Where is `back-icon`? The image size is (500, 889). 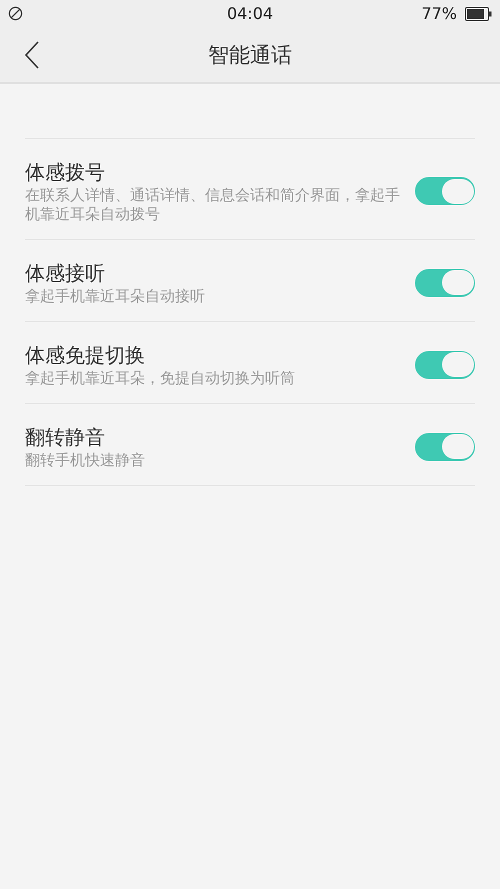 back-icon is located at coordinates (32, 55).